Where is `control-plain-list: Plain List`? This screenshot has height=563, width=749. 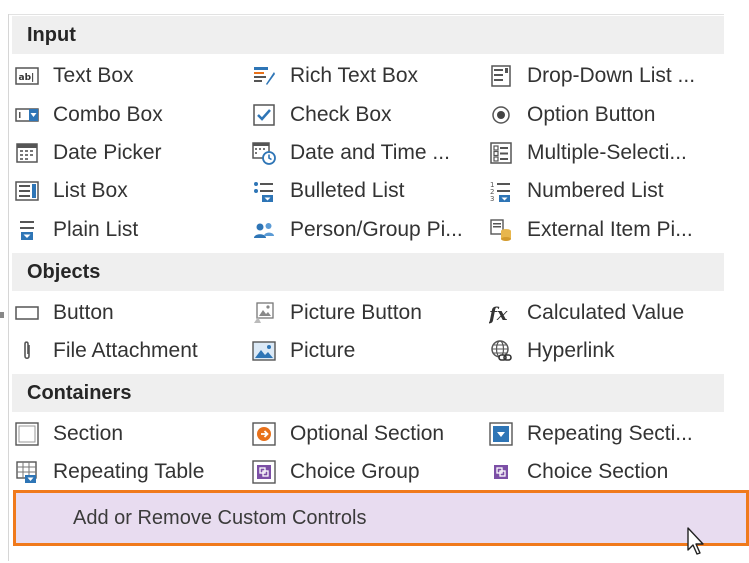
control-plain-list: Plain List is located at coordinates (76, 230).